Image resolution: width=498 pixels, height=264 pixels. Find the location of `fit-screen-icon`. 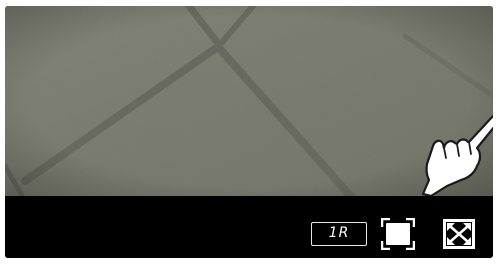

fit-screen-icon is located at coordinates (398, 234).